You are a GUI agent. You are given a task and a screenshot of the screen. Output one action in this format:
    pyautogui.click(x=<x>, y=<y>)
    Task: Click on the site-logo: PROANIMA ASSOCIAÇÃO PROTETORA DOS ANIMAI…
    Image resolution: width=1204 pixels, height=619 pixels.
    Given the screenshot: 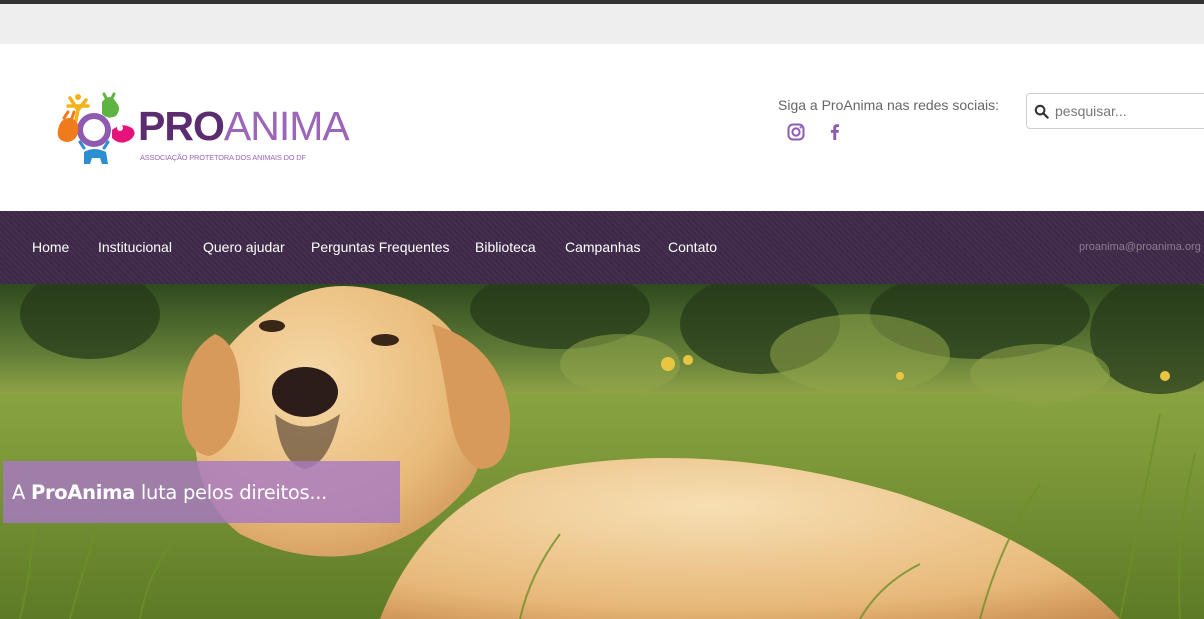 What is the action you would take?
    pyautogui.click(x=202, y=131)
    